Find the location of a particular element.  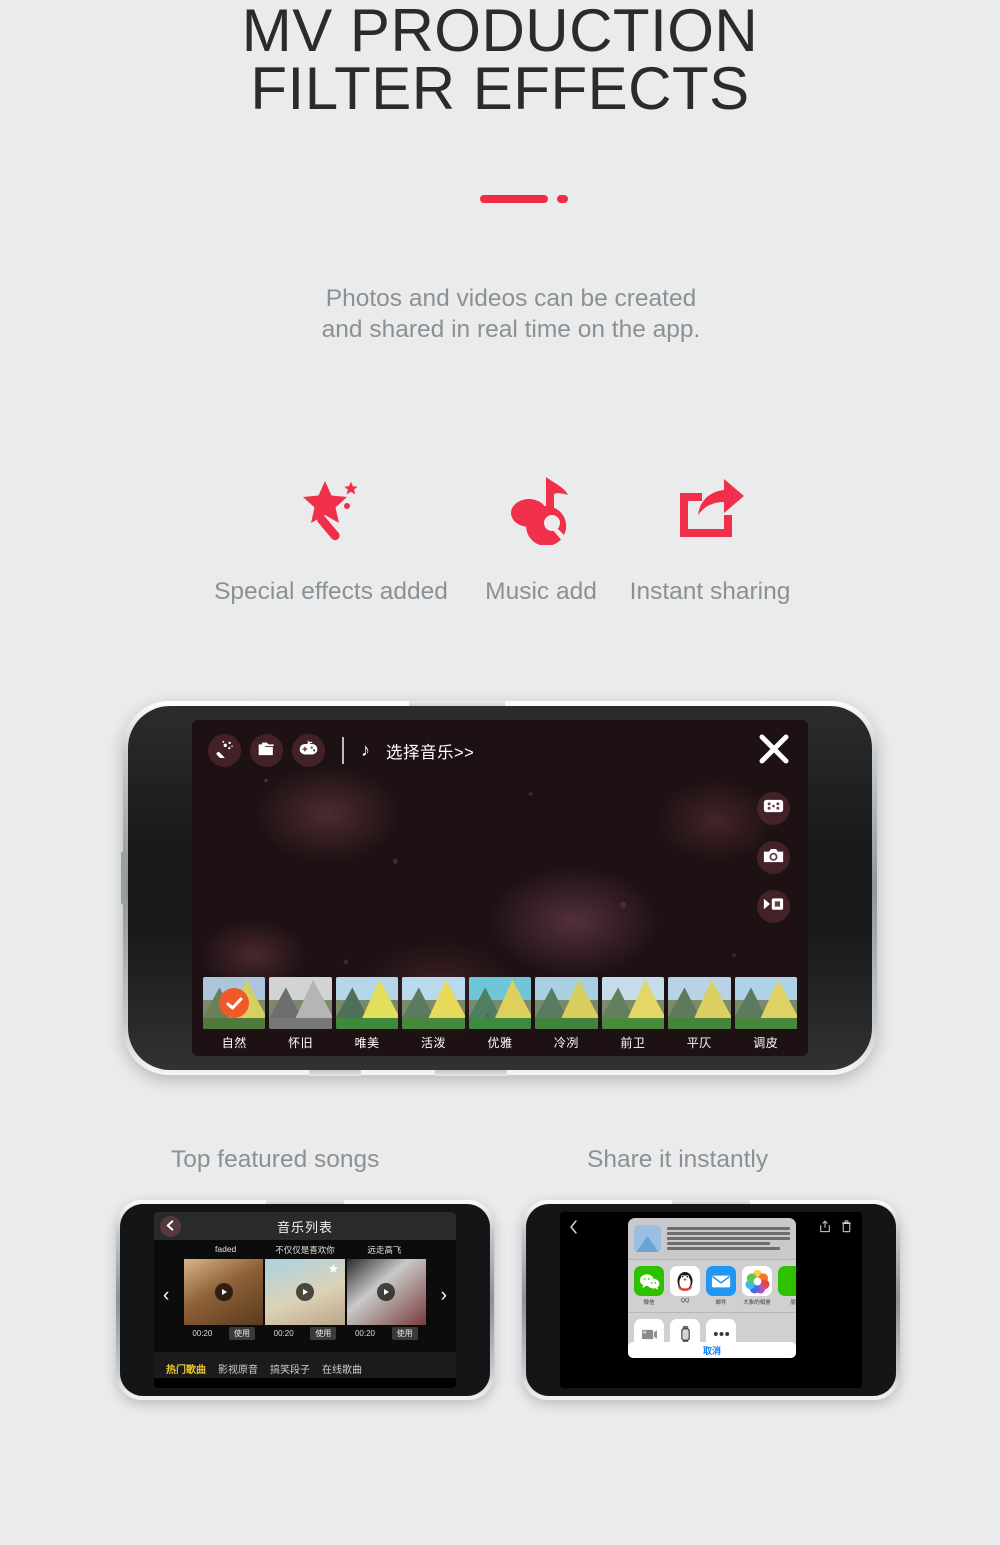

share-phone-mockup: 微信 QQ 邮件 大象的相册 朋 取消 is located at coordinates (711, 1300).